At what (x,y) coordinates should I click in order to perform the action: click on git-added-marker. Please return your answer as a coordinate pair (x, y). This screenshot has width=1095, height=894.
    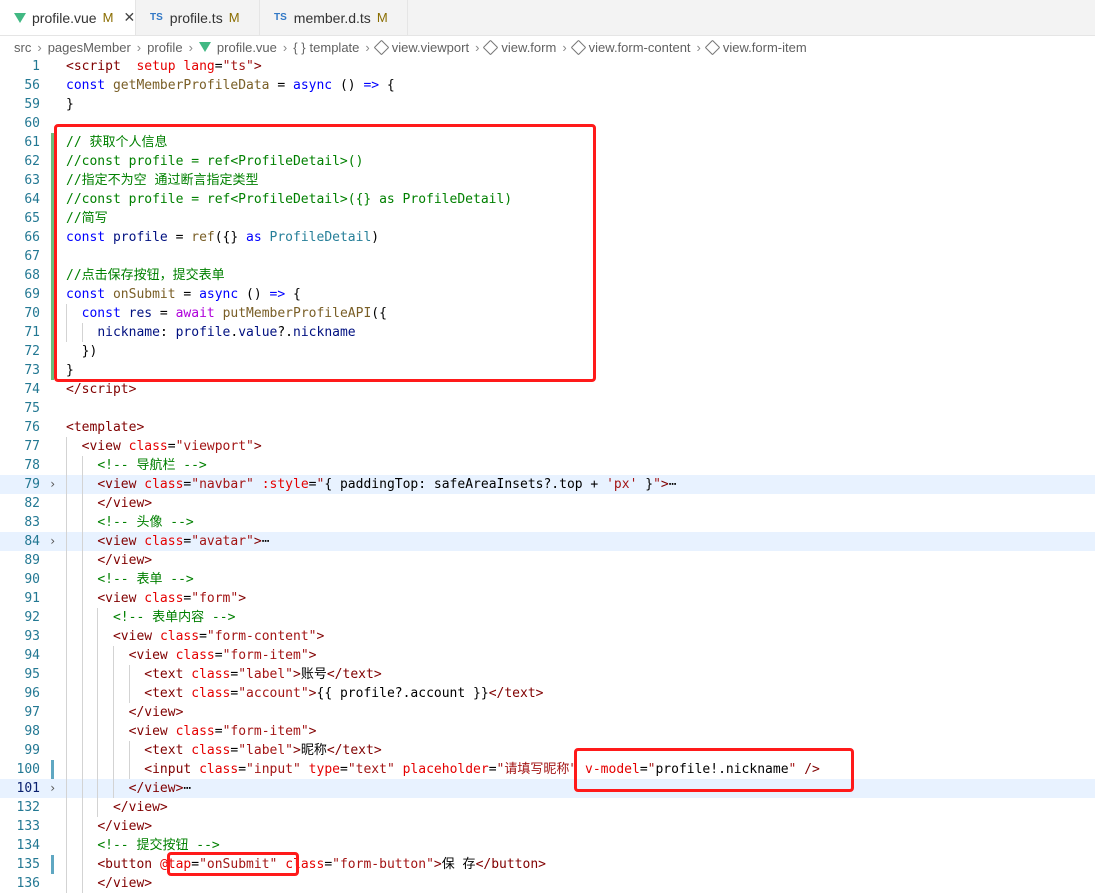
    Looking at the image, I should click on (52, 180).